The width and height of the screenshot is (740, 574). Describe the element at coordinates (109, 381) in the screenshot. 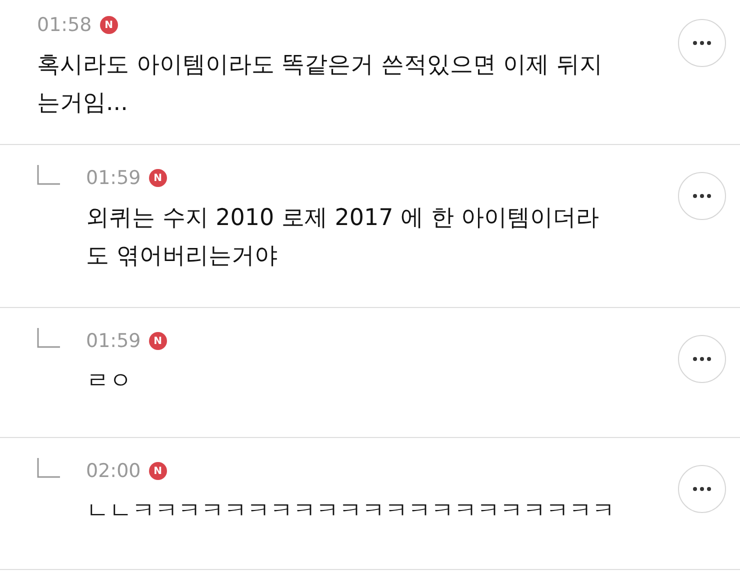

I see `comment-text: ㄹㅇ` at that location.